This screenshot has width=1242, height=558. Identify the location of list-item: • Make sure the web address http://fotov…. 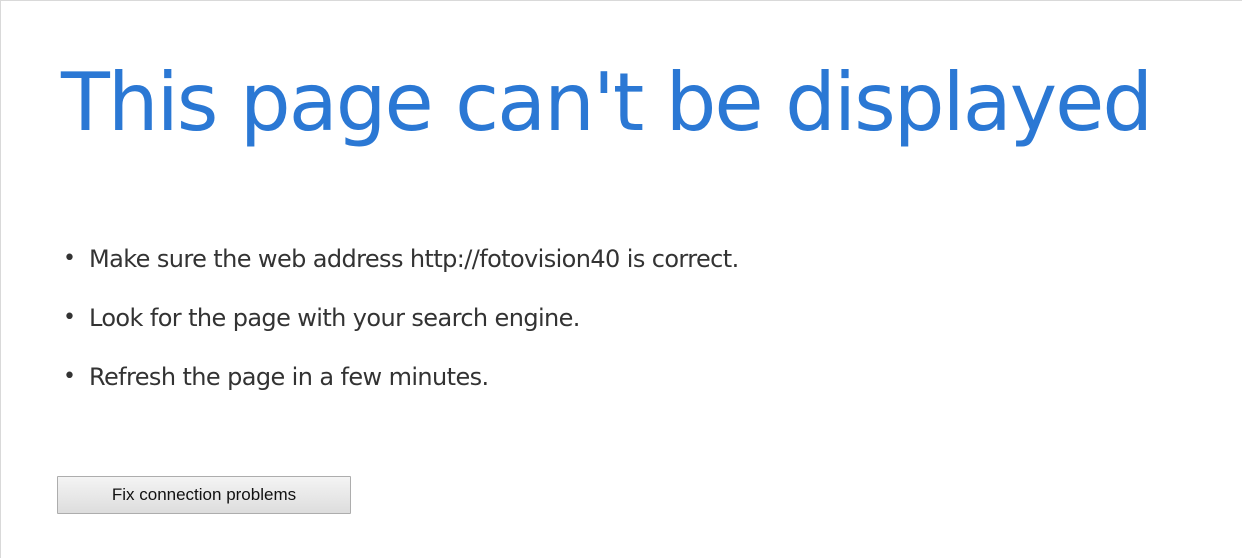
(400, 262).